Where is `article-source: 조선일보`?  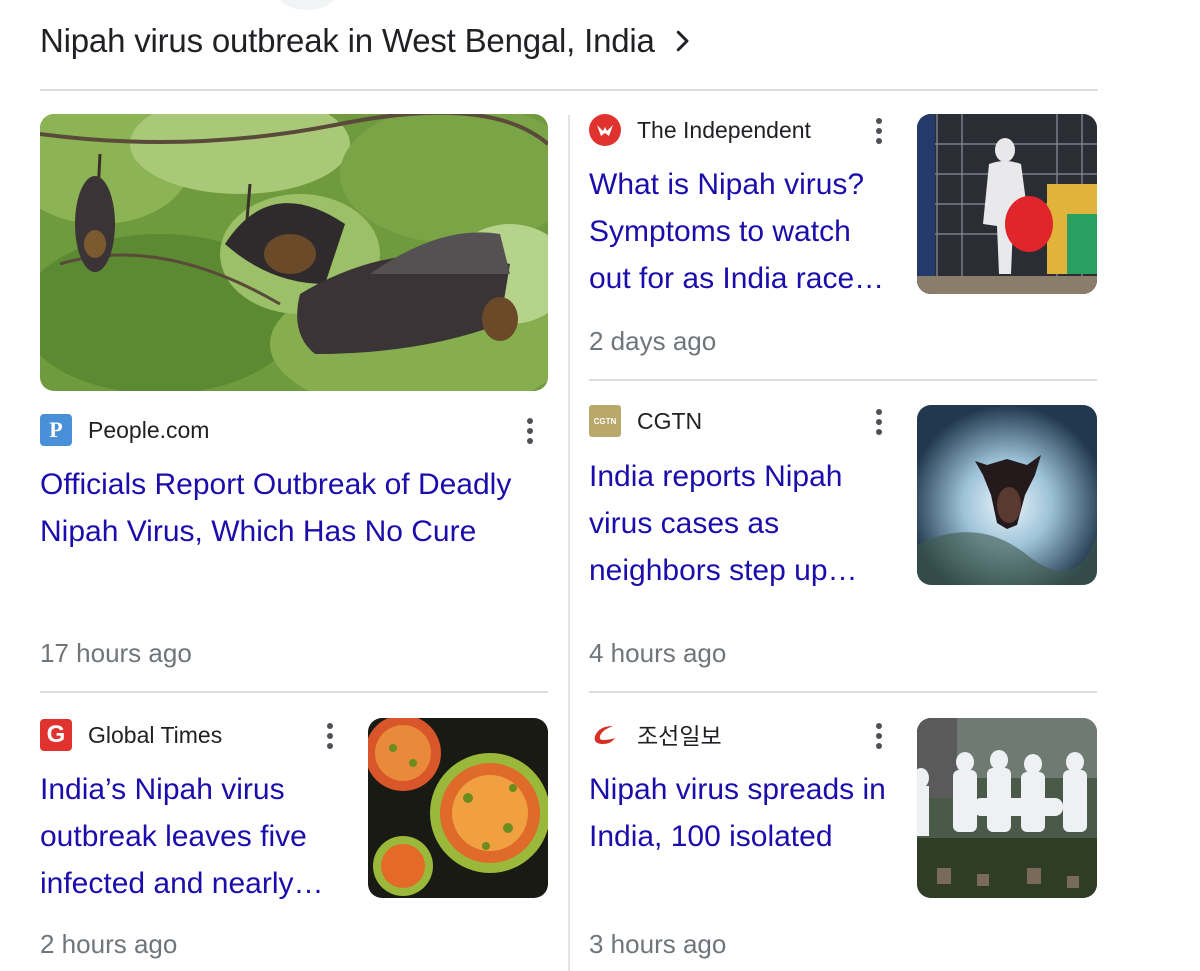
article-source: 조선일보 is located at coordinates (655, 734).